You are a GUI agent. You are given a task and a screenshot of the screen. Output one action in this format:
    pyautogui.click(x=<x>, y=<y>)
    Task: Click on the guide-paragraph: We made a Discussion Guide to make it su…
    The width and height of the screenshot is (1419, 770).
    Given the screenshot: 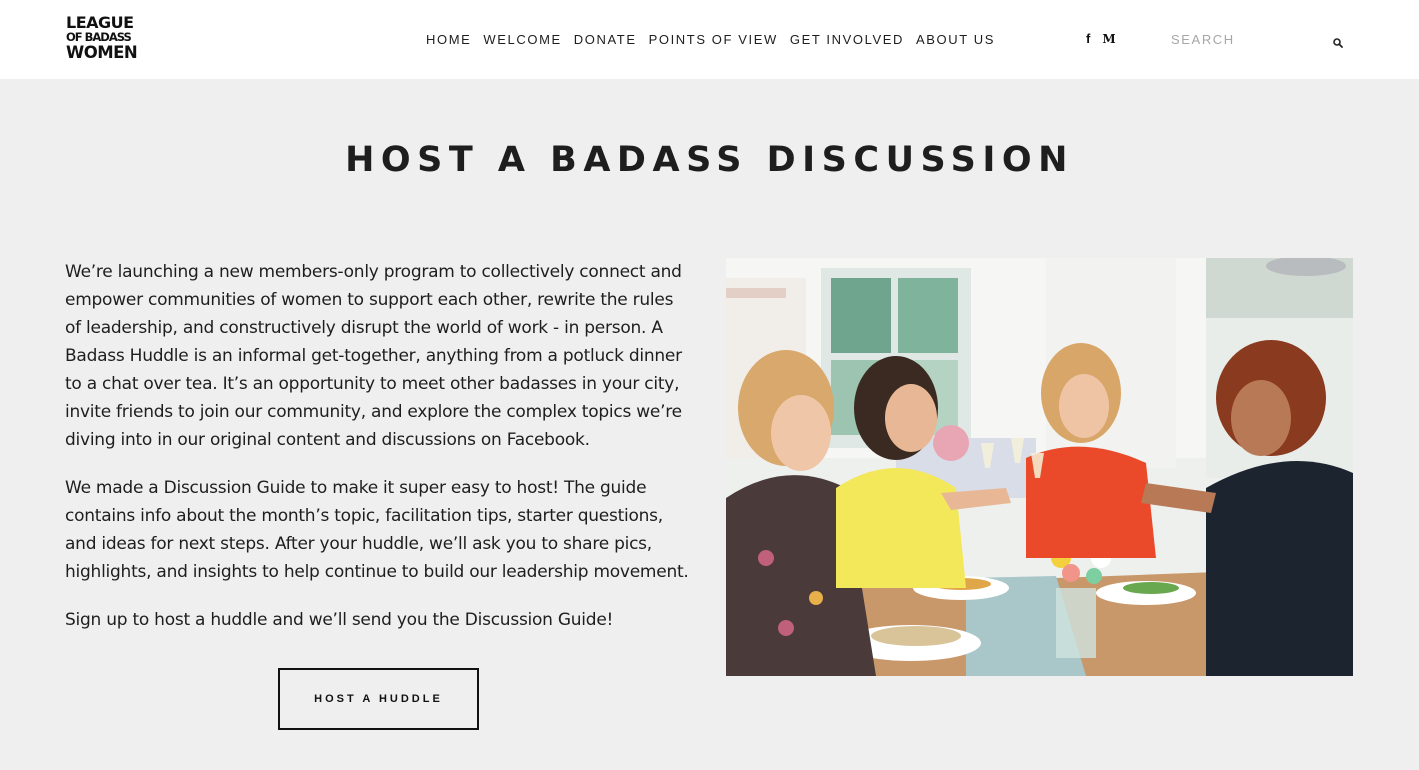 What is the action you would take?
    pyautogui.click(x=377, y=530)
    